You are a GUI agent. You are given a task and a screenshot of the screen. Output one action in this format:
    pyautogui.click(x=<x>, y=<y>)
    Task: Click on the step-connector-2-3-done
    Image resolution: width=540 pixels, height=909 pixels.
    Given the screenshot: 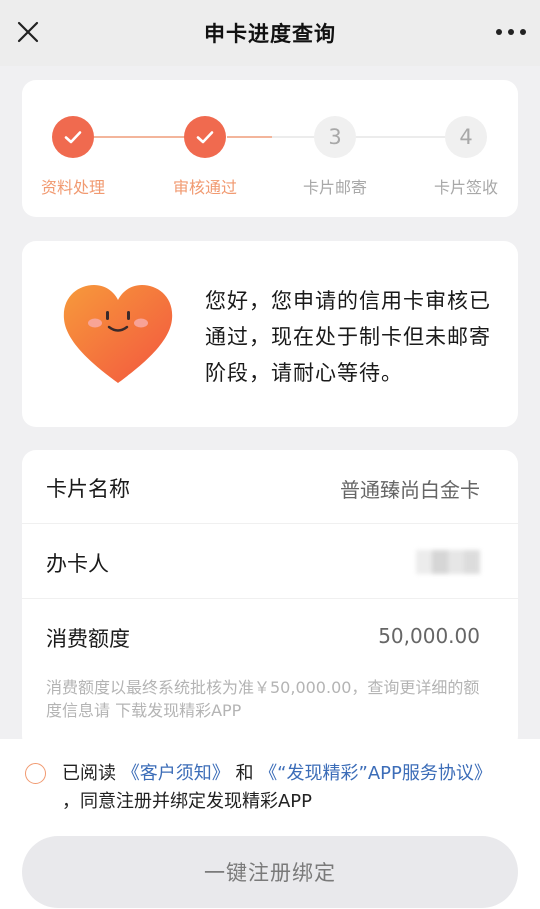 What is the action you would take?
    pyautogui.click(x=249, y=137)
    